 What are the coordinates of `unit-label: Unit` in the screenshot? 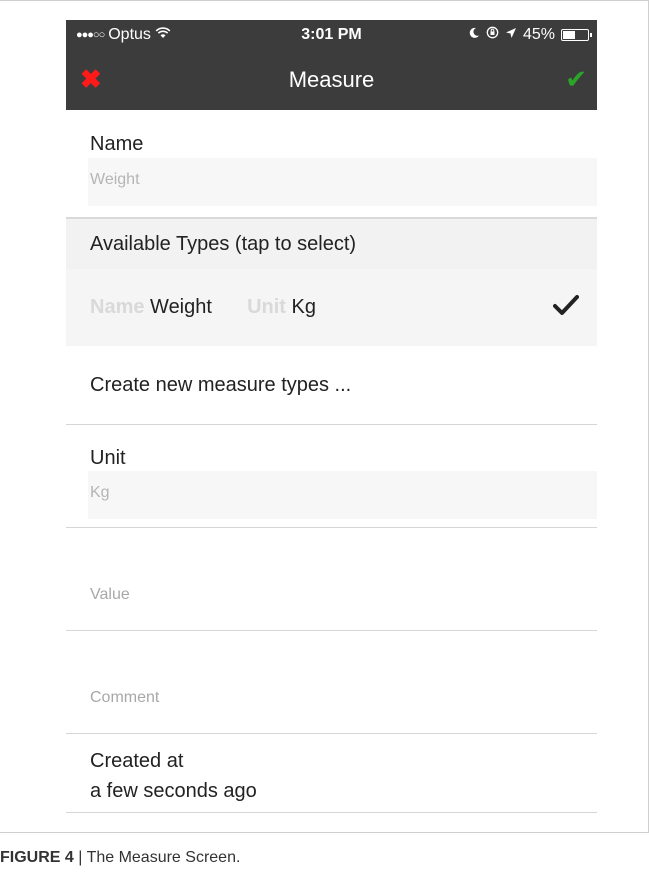 It's located at (108, 458).